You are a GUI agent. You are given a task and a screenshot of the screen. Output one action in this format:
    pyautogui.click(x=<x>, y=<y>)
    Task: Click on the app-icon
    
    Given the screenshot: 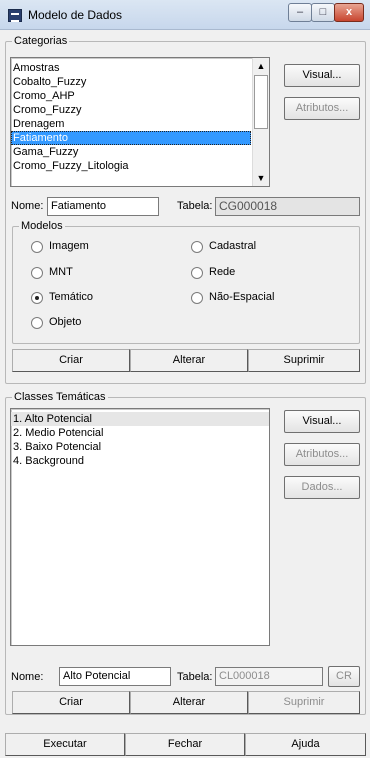 What is the action you would take?
    pyautogui.click(x=15, y=15)
    